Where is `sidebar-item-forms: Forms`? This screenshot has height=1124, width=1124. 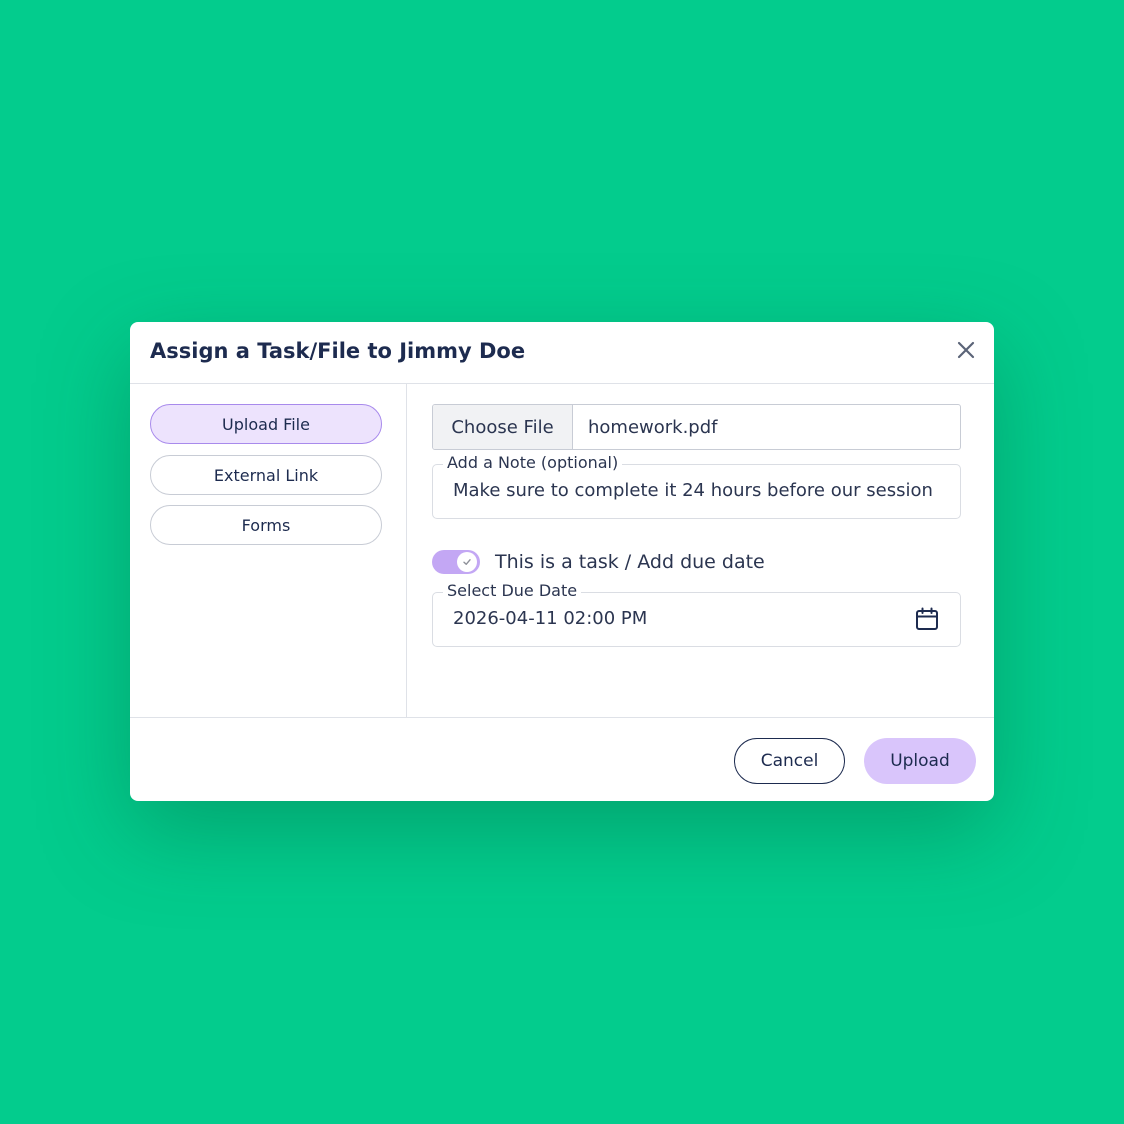 sidebar-item-forms: Forms is located at coordinates (266, 525).